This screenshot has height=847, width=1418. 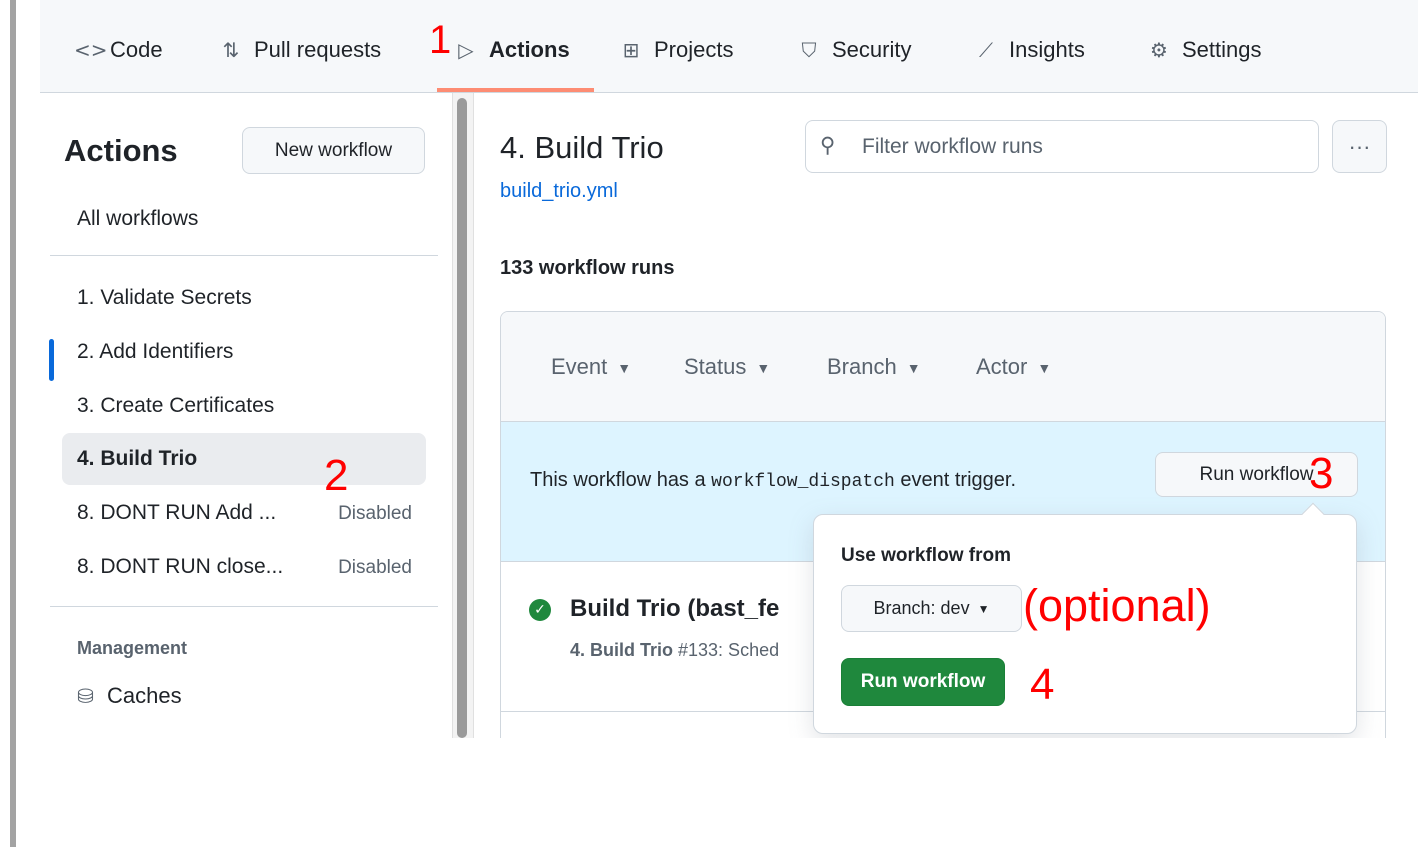 What do you see at coordinates (121, 150) in the screenshot?
I see `sidebar-title: Actions` at bounding box center [121, 150].